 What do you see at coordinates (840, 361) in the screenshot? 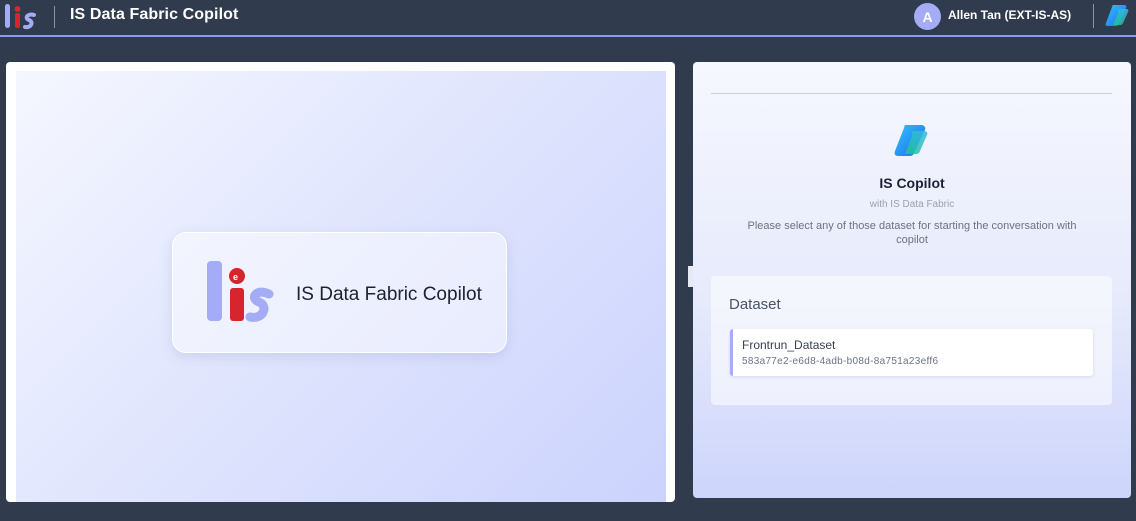
I see `dataset-id: 583a77e2-e6d8-4adb-b08d-8a751a23eff6` at bounding box center [840, 361].